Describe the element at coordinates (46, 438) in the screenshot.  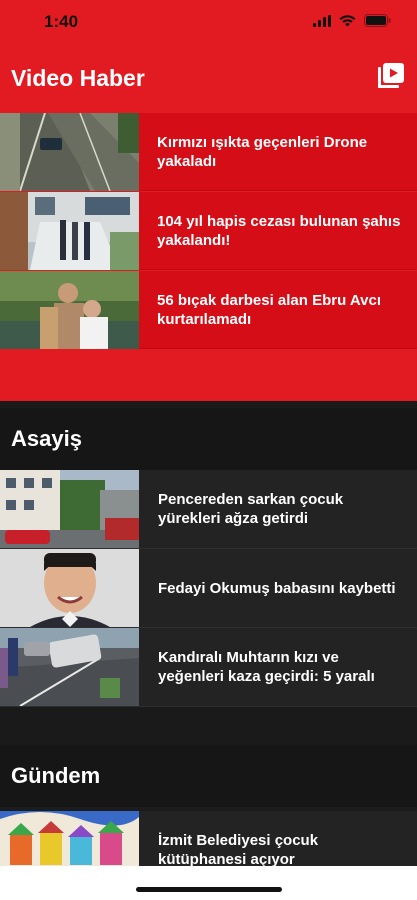
I see `section-title: Asayiş` at that location.